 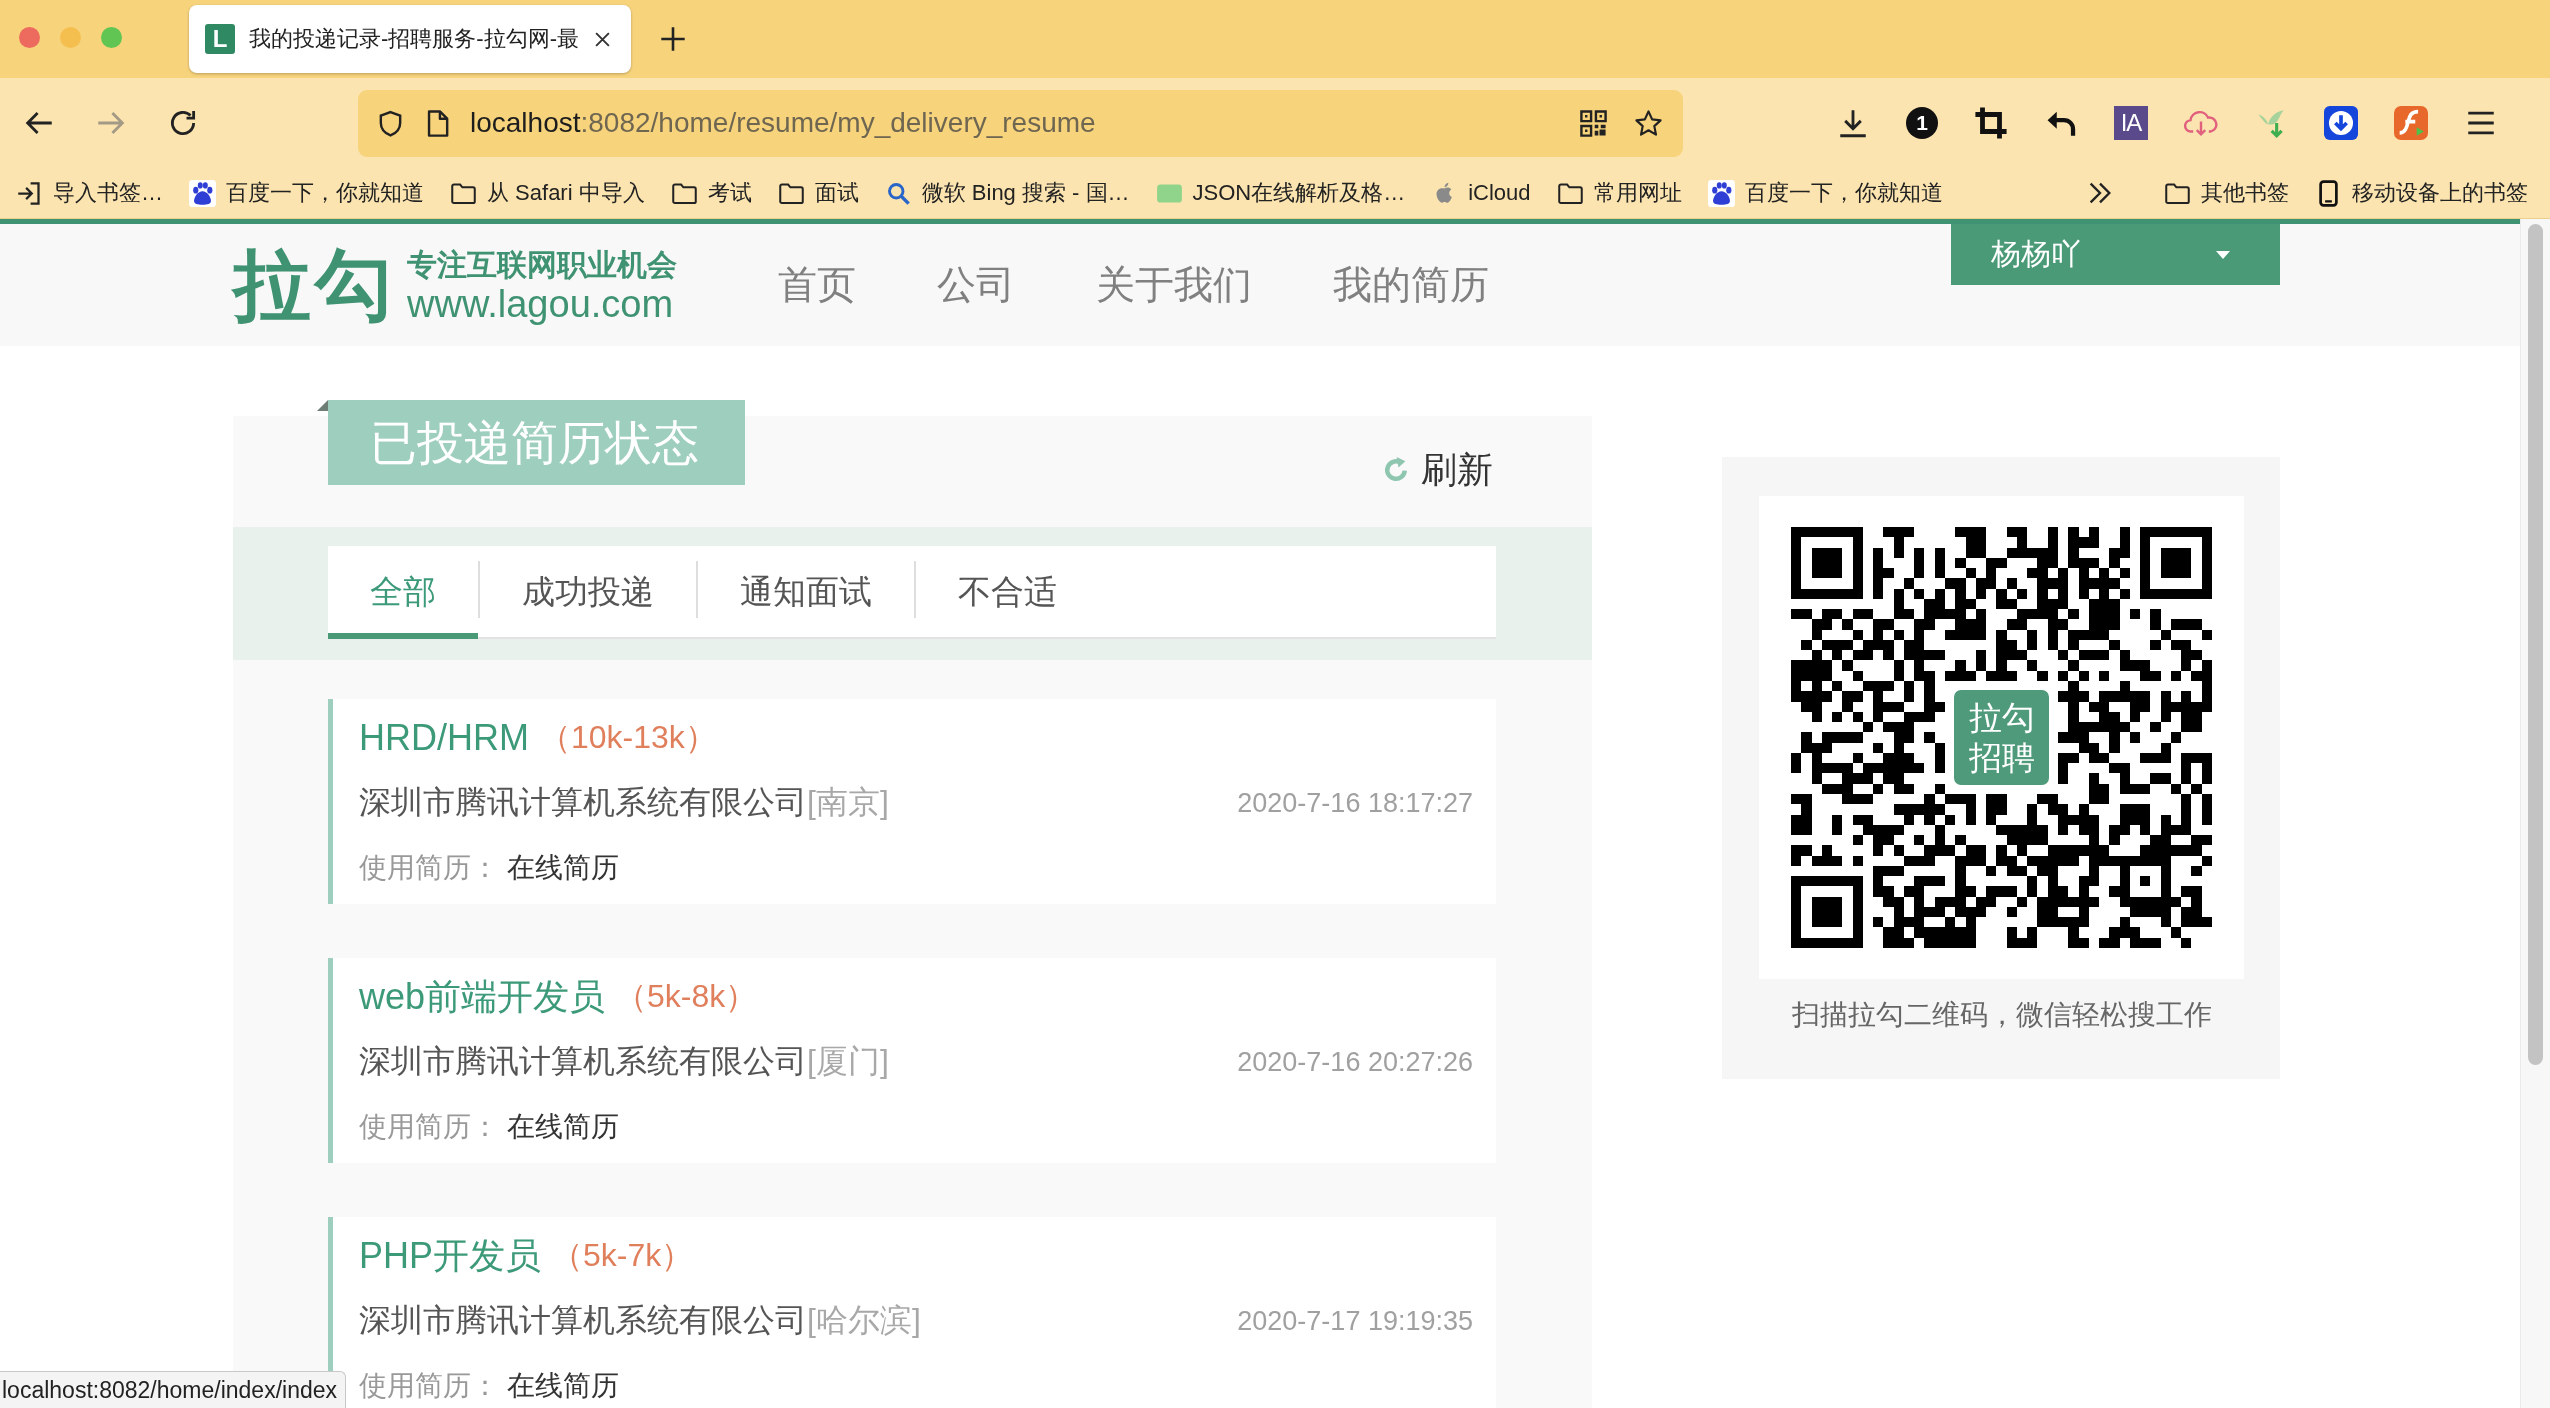 What do you see at coordinates (628, 737) in the screenshot?
I see `salary-range: （10k-13k）` at bounding box center [628, 737].